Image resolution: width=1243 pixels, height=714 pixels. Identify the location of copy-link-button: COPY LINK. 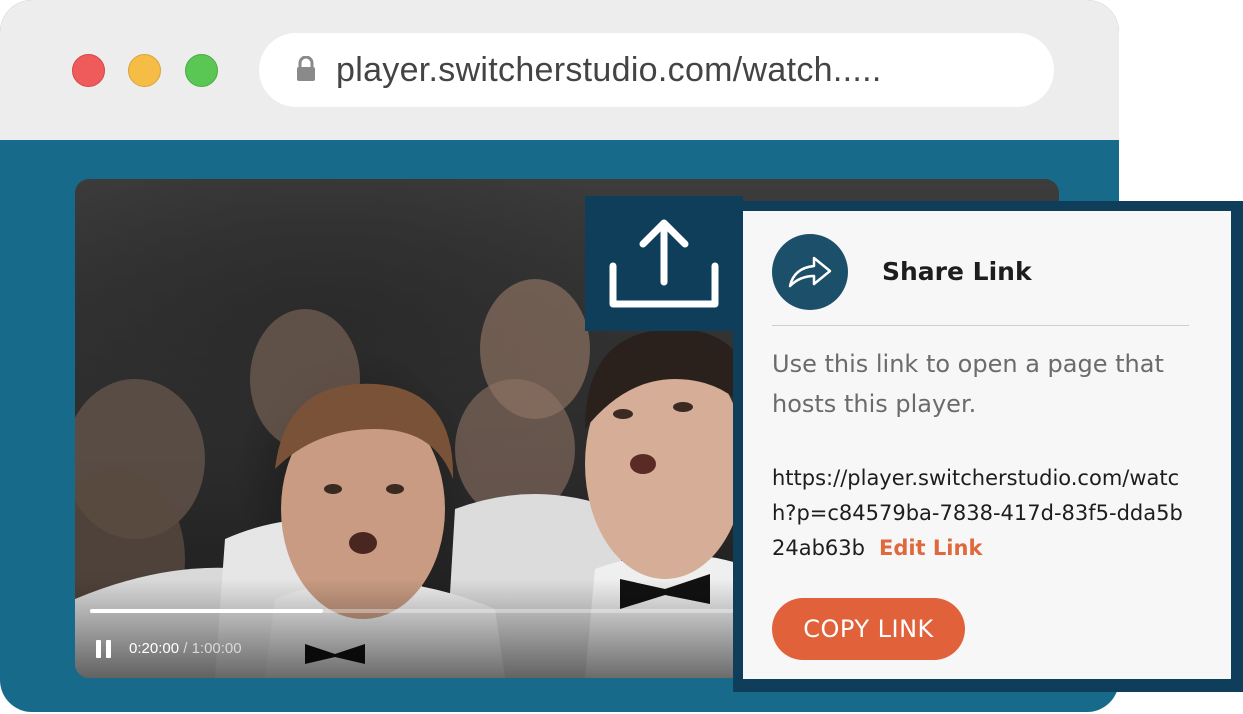
(868, 629).